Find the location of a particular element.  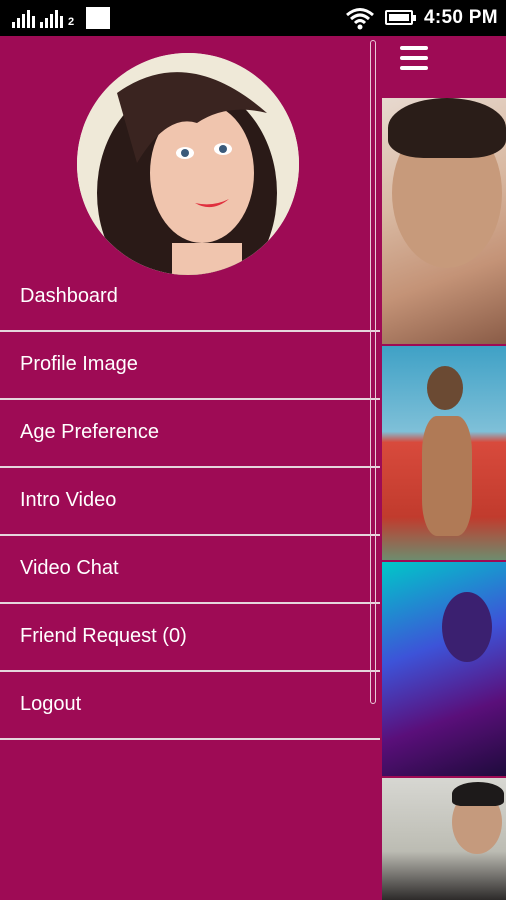

menu-item-label: Video Chat is located at coordinates (69, 568).